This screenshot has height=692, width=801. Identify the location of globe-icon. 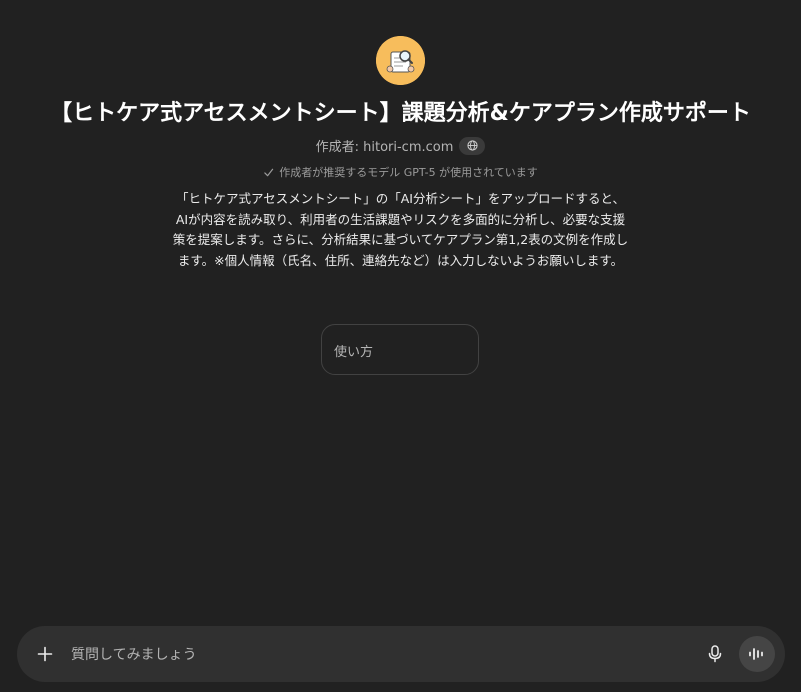
(472, 145).